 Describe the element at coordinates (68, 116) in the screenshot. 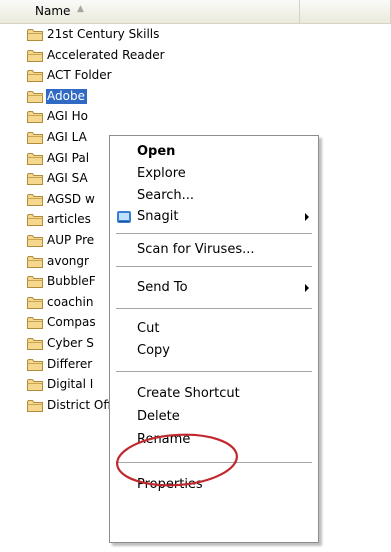

I see `folder-name: AGI Ho` at that location.